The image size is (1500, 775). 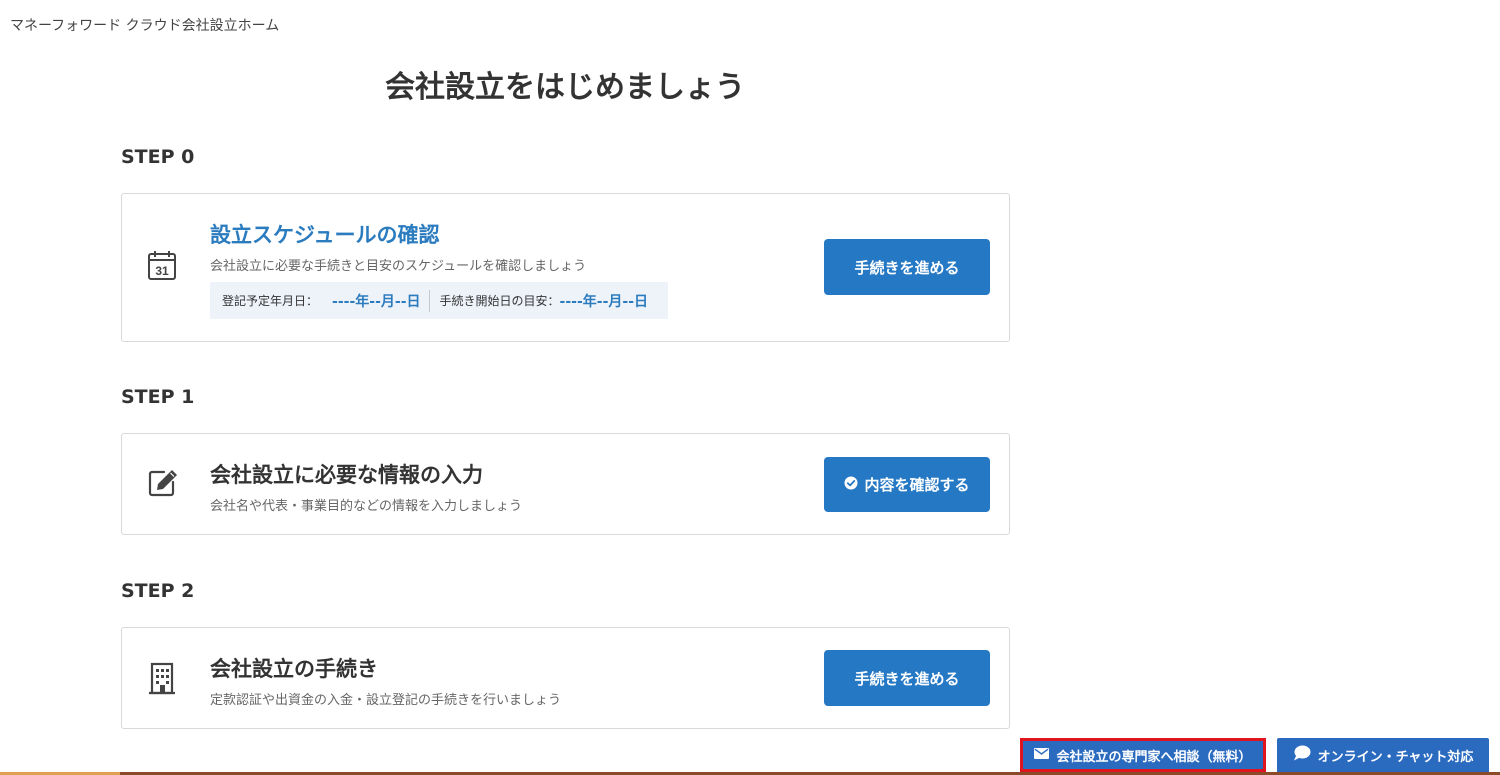 I want to click on online-chat-label: オンライン・チャット対応, so click(x=1395, y=757).